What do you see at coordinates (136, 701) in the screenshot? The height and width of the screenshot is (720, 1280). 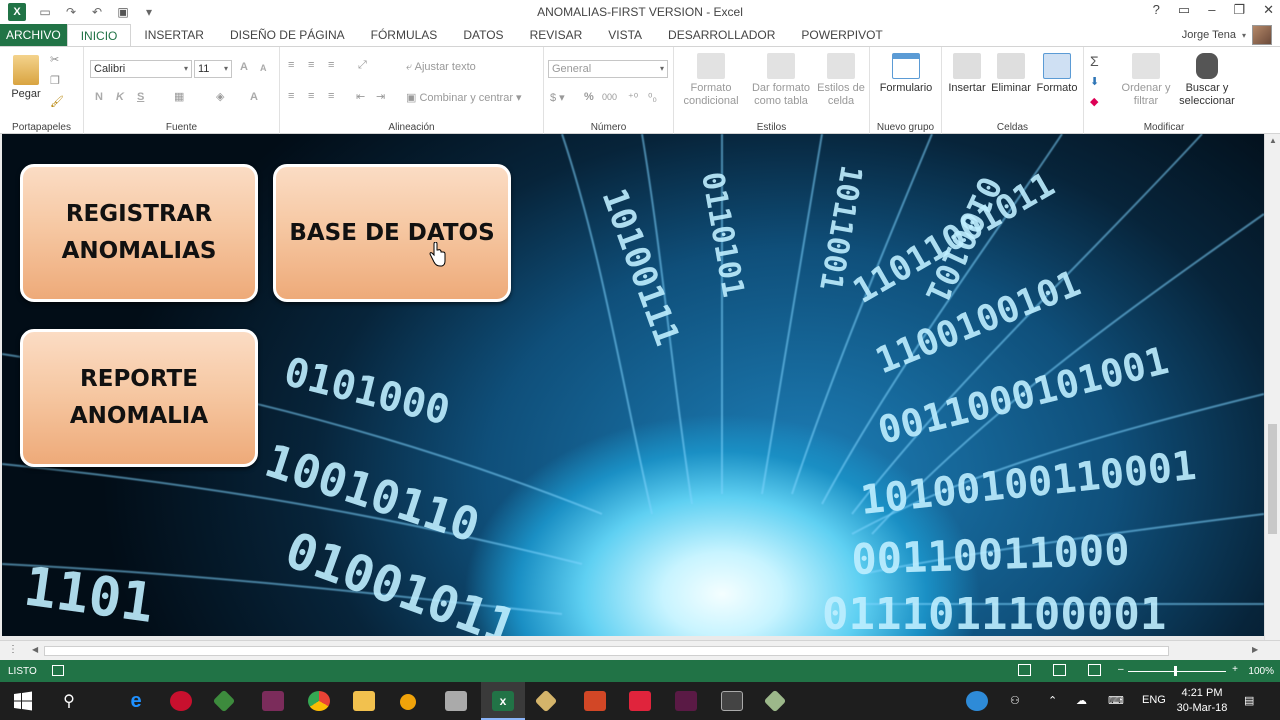 I see `edge-icon: e` at bounding box center [136, 701].